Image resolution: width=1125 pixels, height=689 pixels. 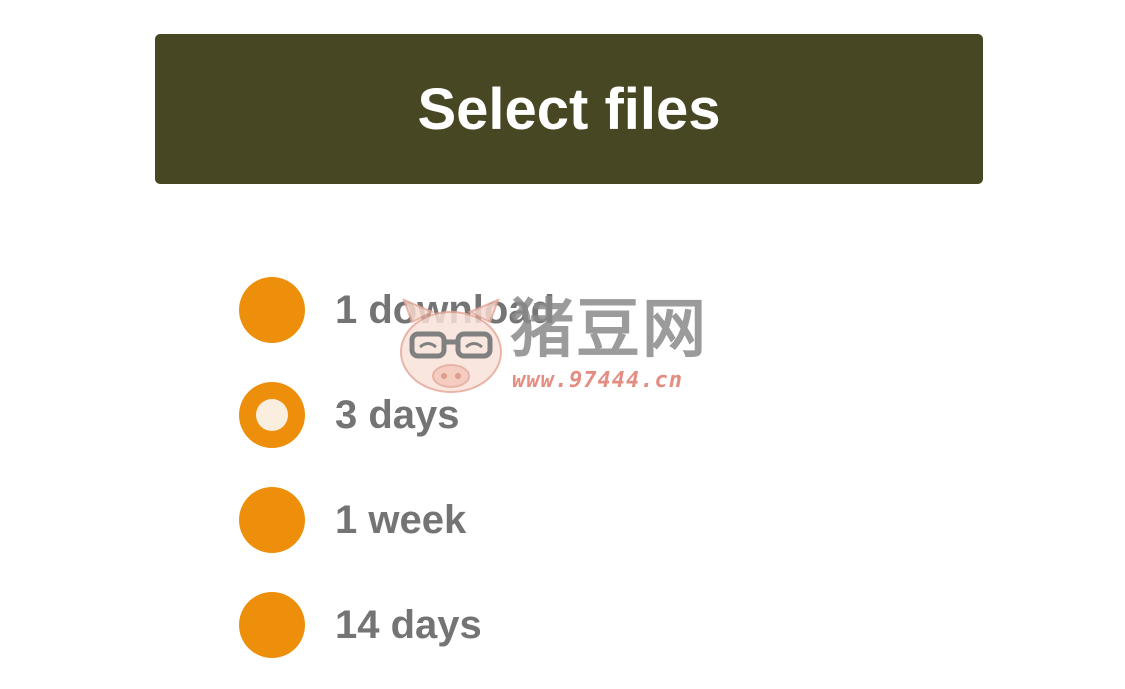 What do you see at coordinates (589, 310) in the screenshot?
I see `expiry-option-1-download: 1 download` at bounding box center [589, 310].